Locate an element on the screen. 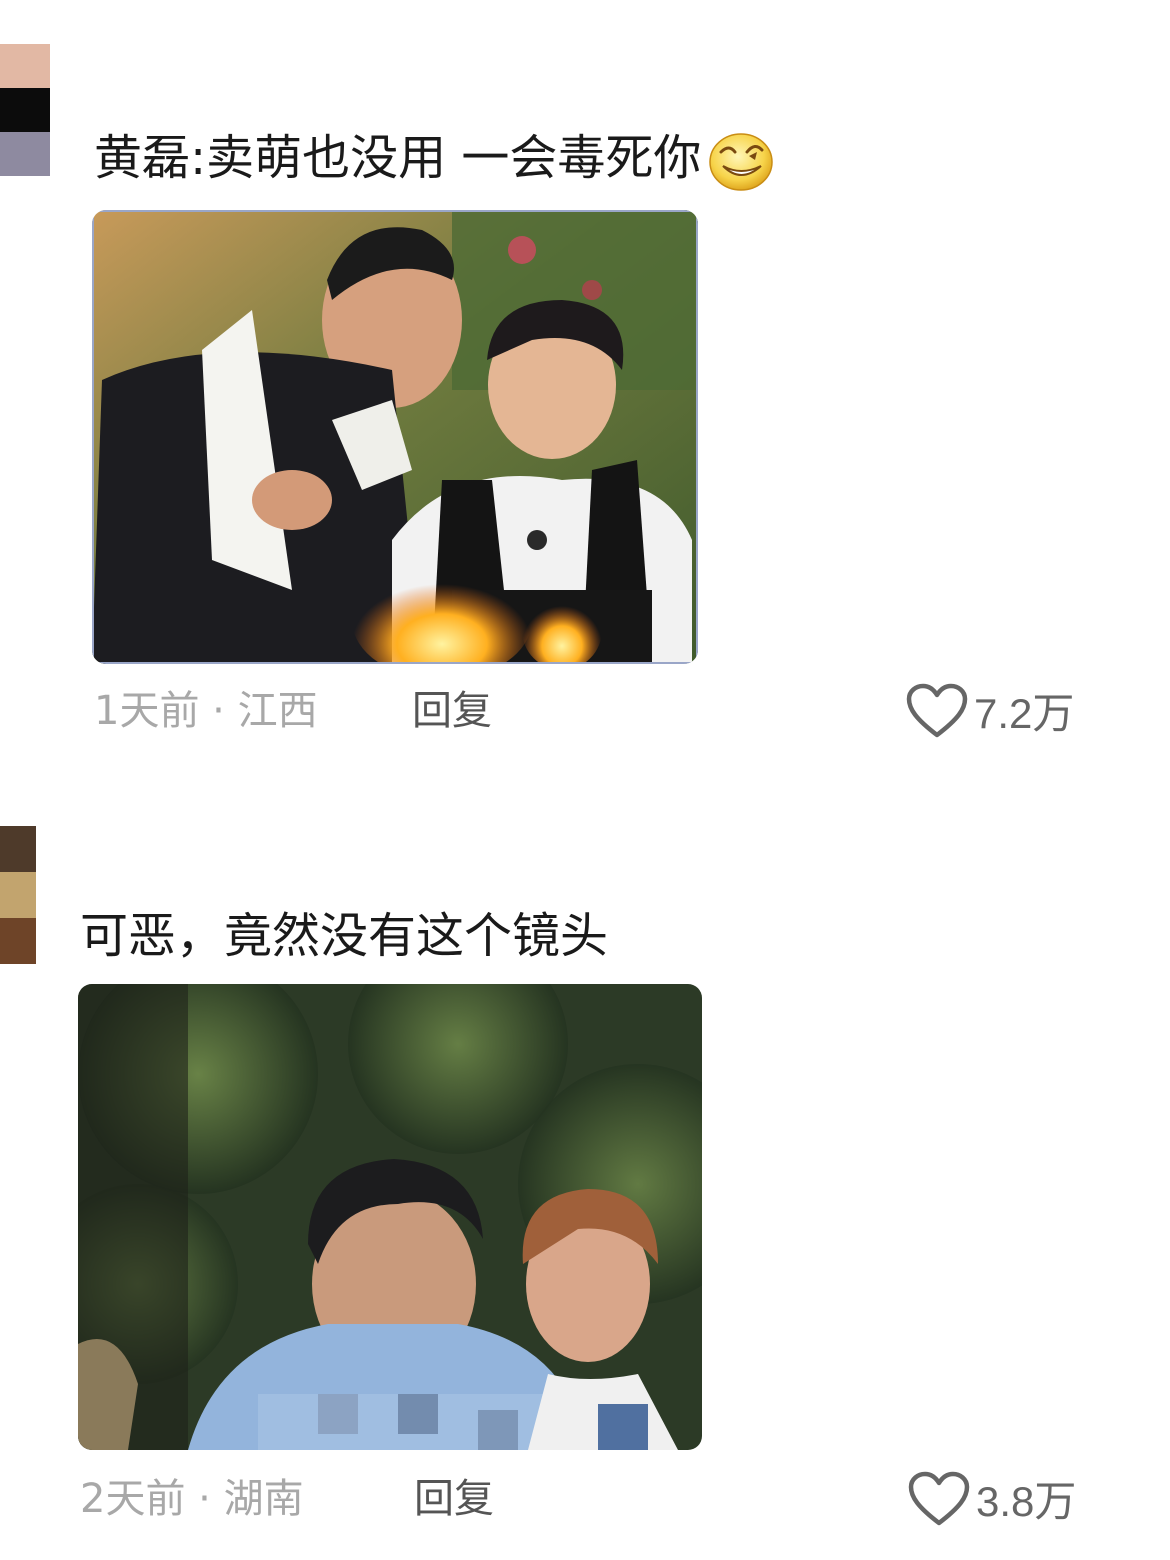 This screenshot has height=1560, width=1170. comment-location: 湖南 is located at coordinates (263, 1499).